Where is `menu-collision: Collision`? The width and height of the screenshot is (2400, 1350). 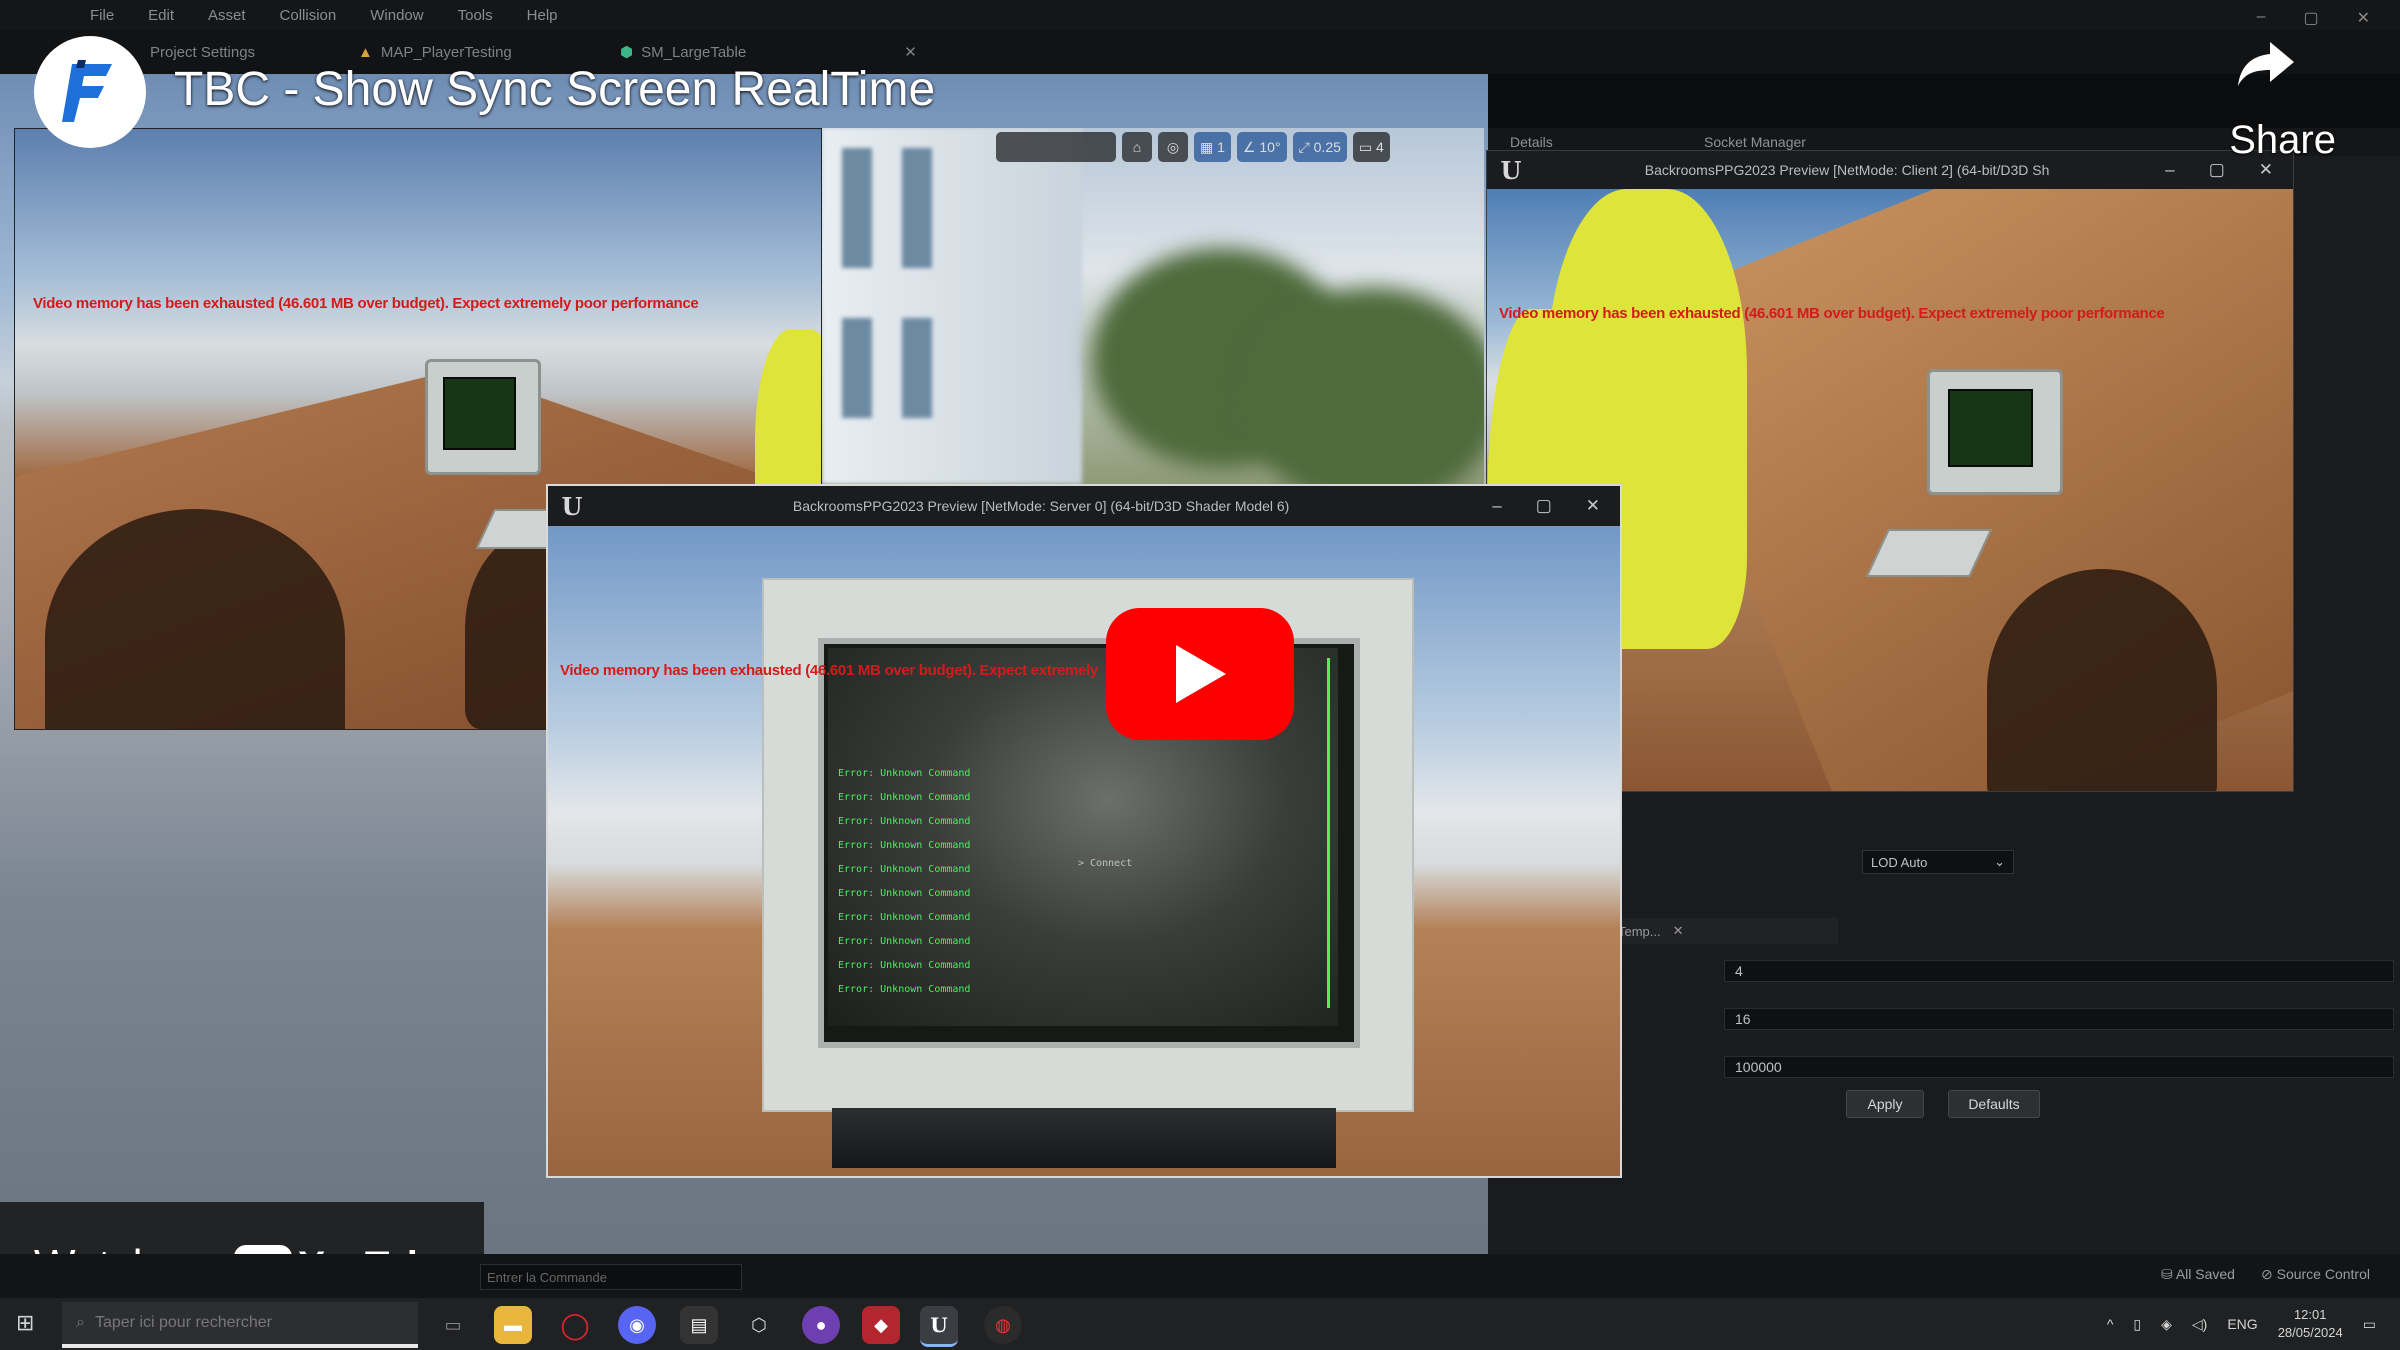 menu-collision: Collision is located at coordinates (308, 15).